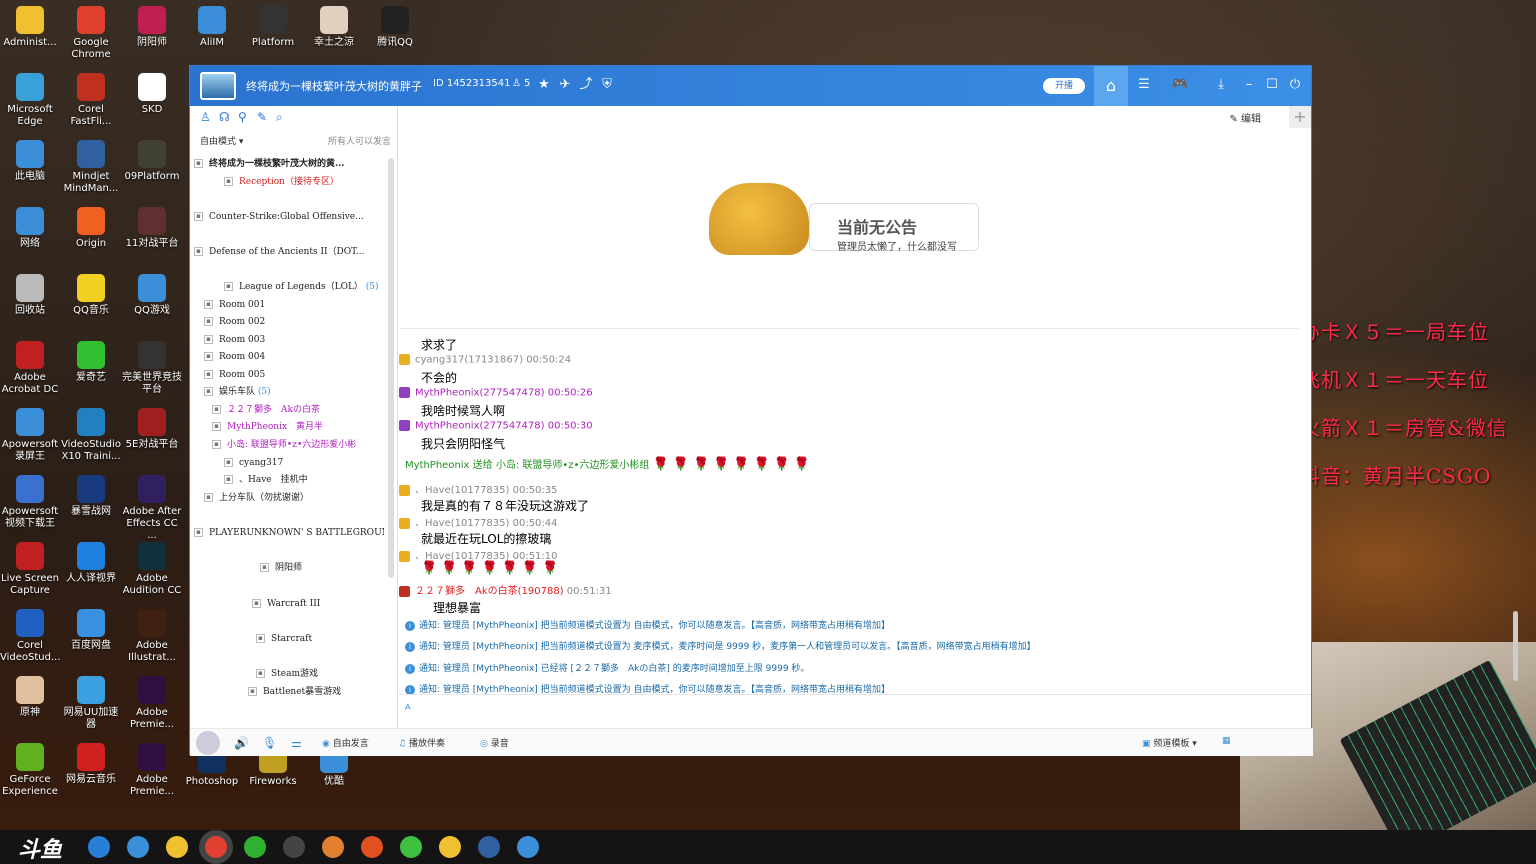 The height and width of the screenshot is (864, 1536). I want to click on tree-node: ▪ Room 003, so click(289, 340).